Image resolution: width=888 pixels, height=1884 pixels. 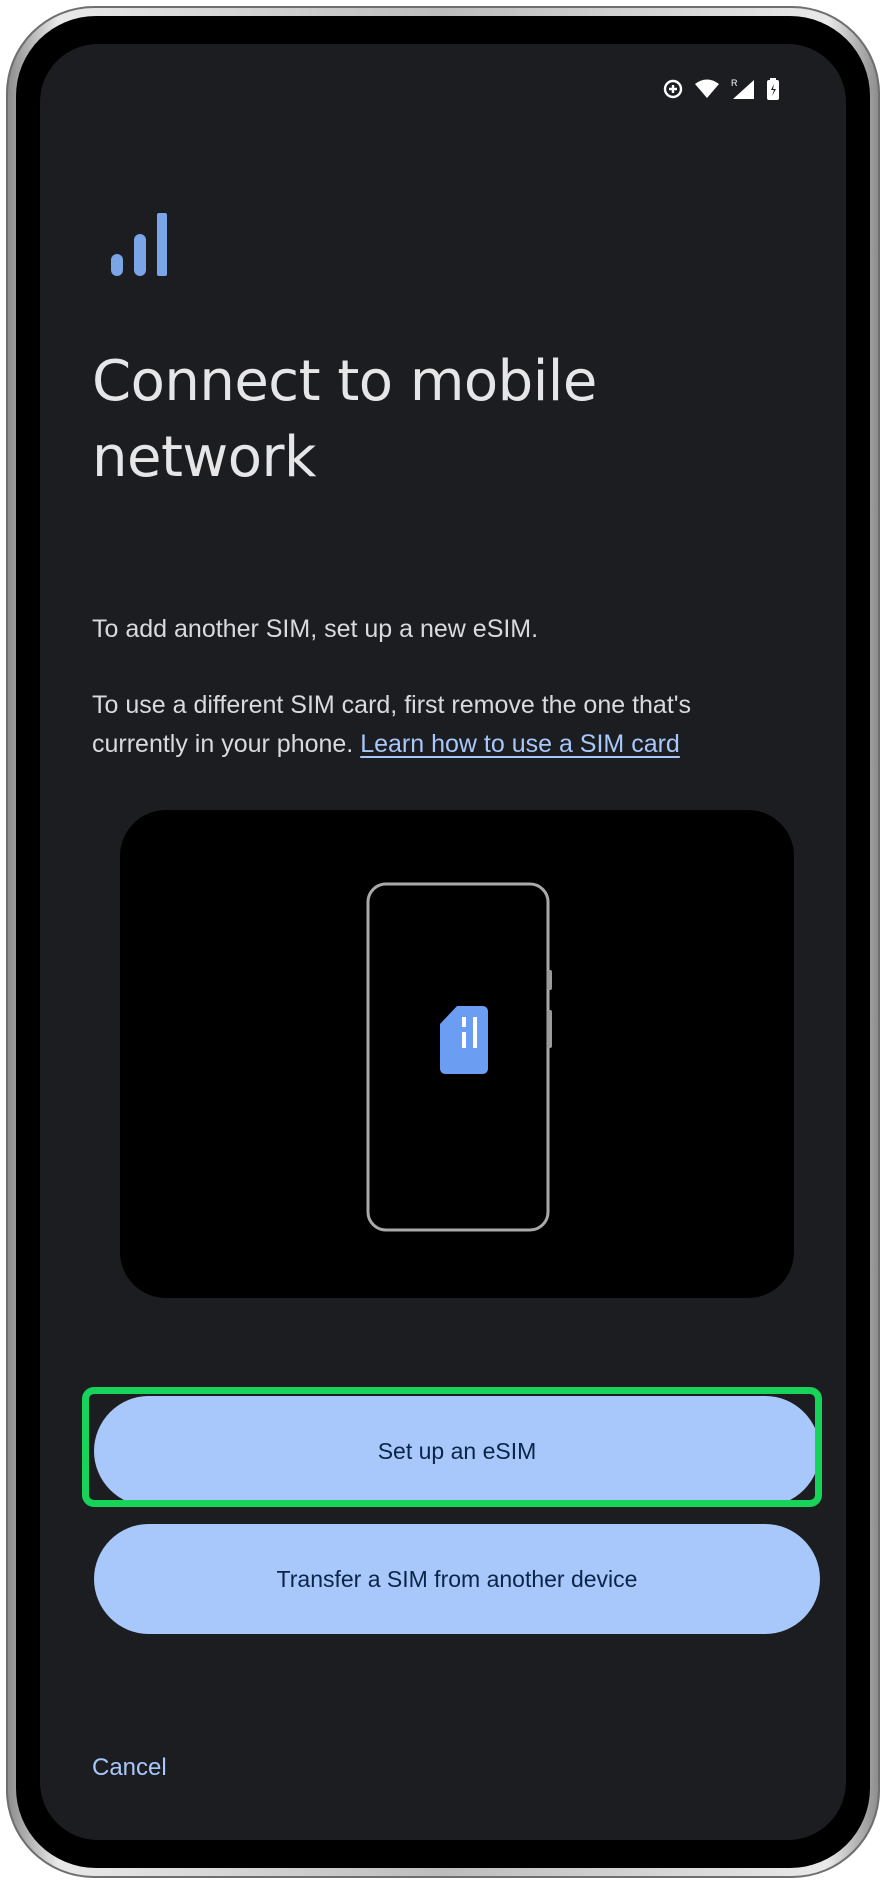 I want to click on wifi-icon, so click(x=707, y=89).